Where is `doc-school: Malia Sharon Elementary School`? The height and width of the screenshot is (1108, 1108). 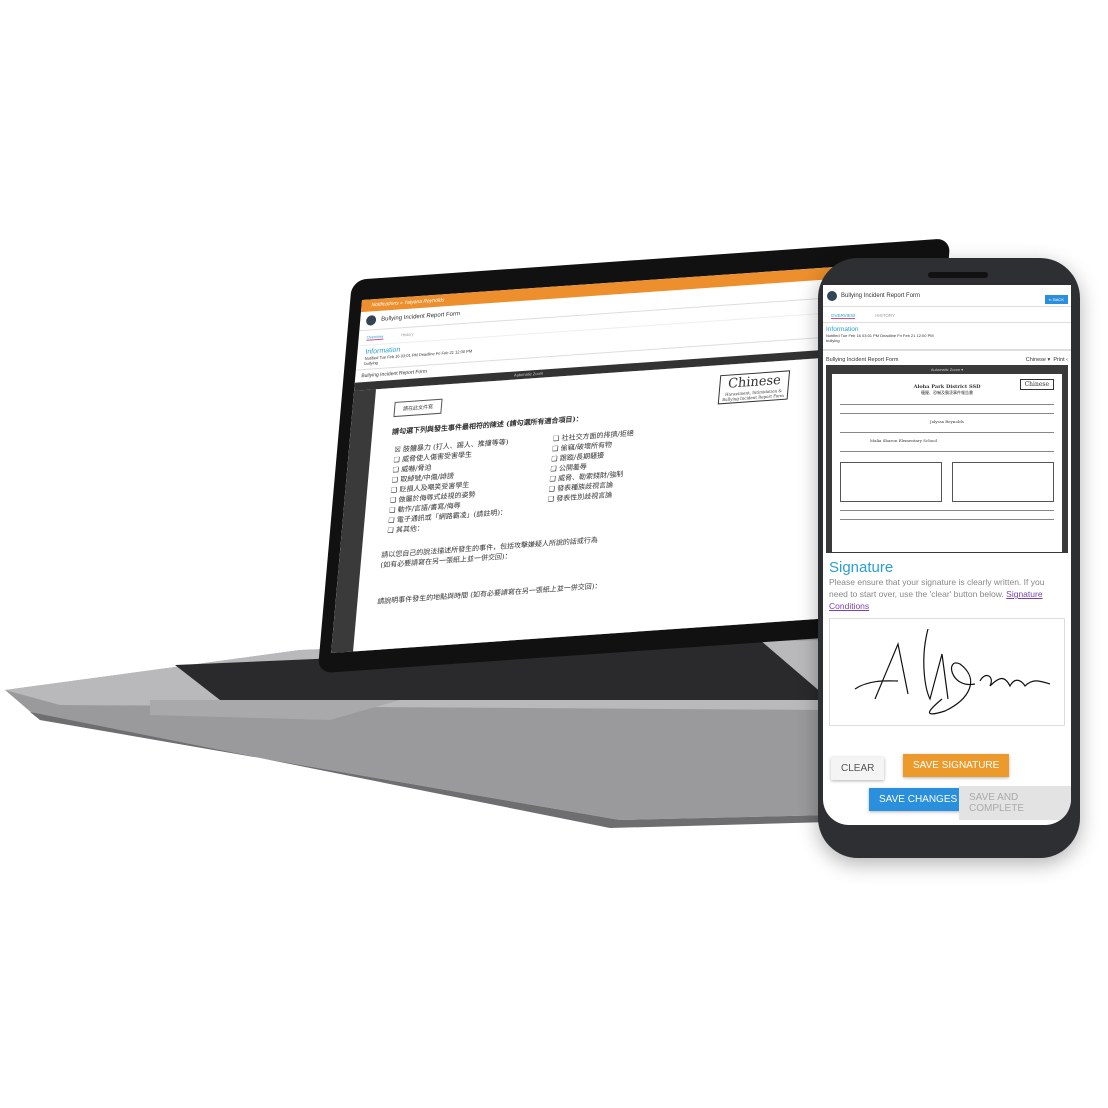 doc-school: Malia Sharon Elementary School is located at coordinates (903, 440).